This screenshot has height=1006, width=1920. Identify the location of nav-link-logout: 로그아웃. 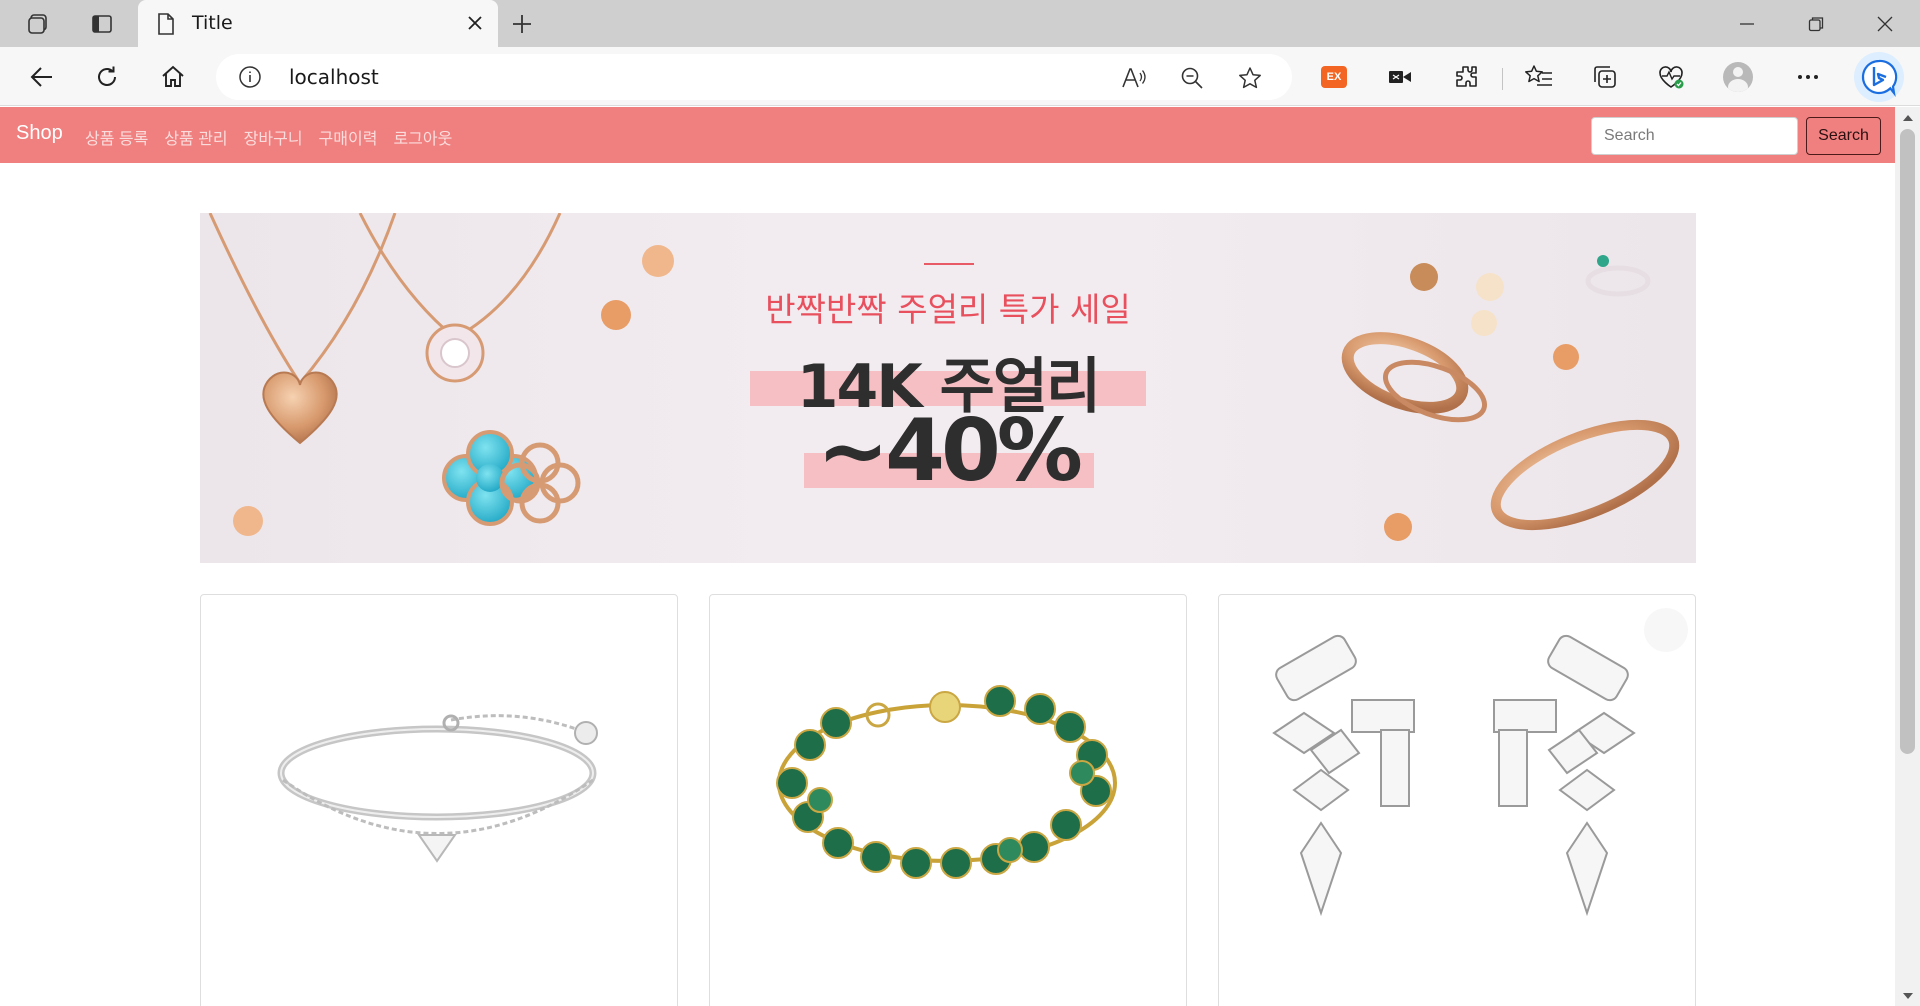
(422, 137).